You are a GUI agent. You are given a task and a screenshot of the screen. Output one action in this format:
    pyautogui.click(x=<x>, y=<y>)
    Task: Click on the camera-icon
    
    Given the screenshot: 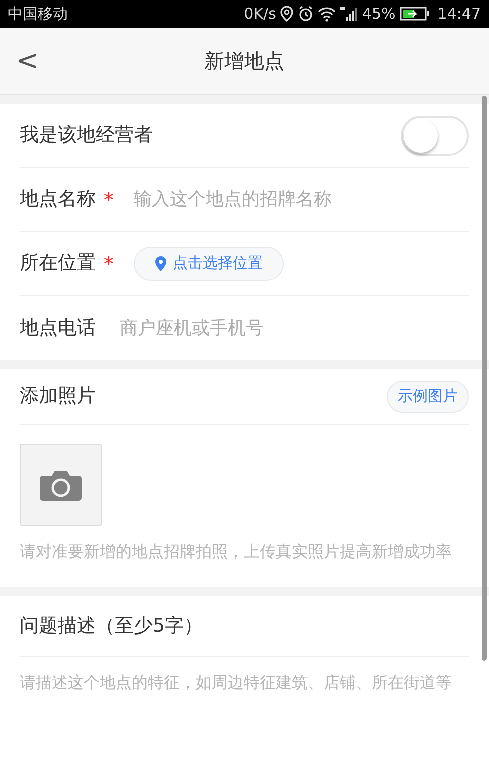 What is the action you would take?
    pyautogui.click(x=61, y=485)
    